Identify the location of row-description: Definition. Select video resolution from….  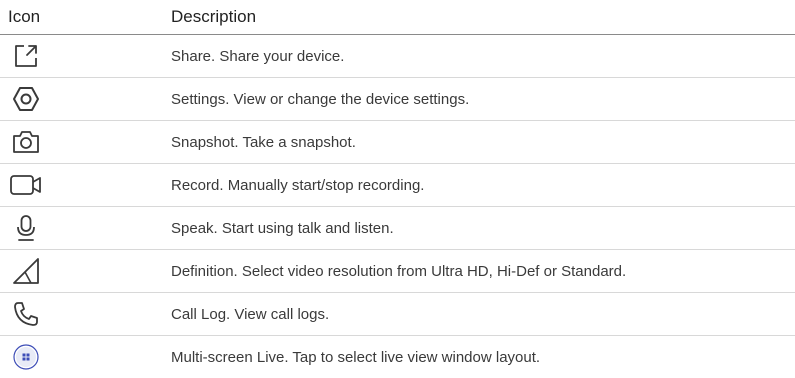
(399, 271).